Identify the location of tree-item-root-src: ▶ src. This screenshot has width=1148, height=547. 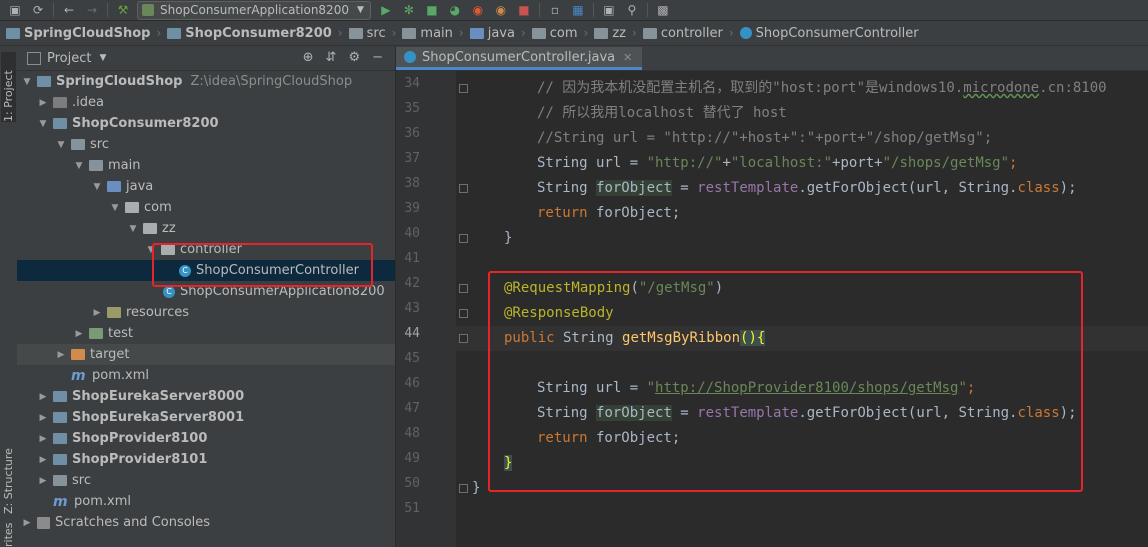
(206, 480).